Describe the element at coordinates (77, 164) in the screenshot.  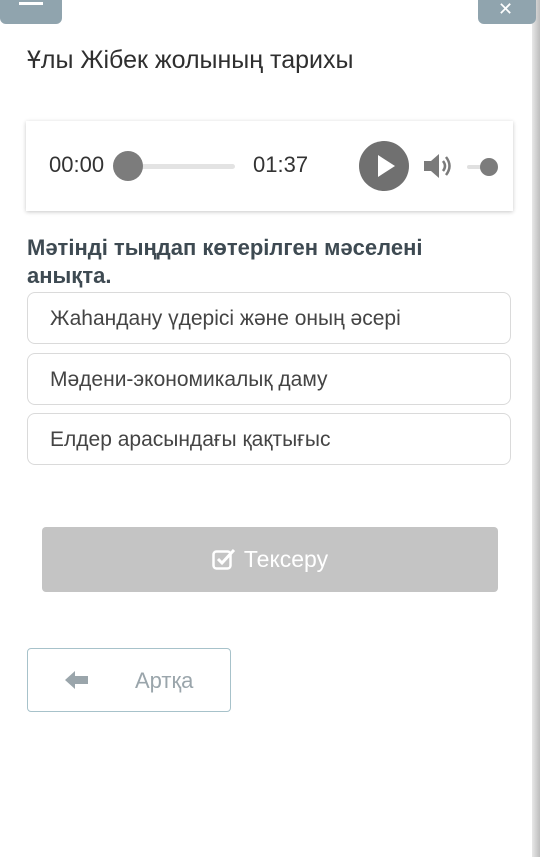
I see `current-time: 00:00` at that location.